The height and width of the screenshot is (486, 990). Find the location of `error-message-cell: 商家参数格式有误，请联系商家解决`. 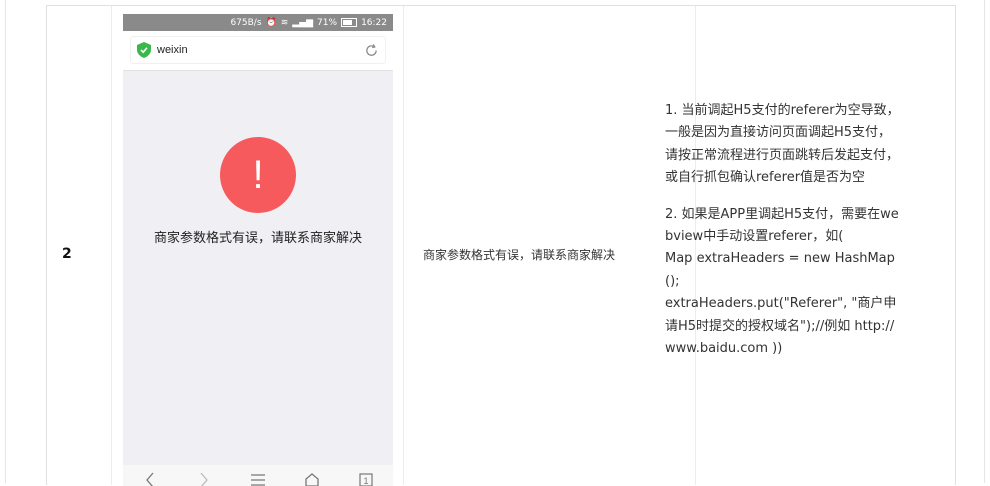

error-message-cell: 商家参数格式有误，请联系商家解决 is located at coordinates (519, 255).